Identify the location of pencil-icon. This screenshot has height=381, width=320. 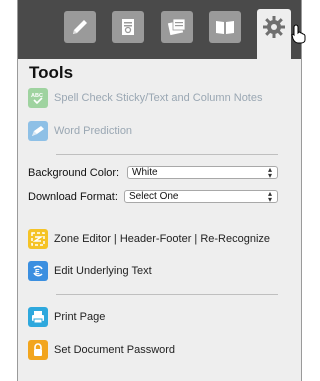
(80, 27).